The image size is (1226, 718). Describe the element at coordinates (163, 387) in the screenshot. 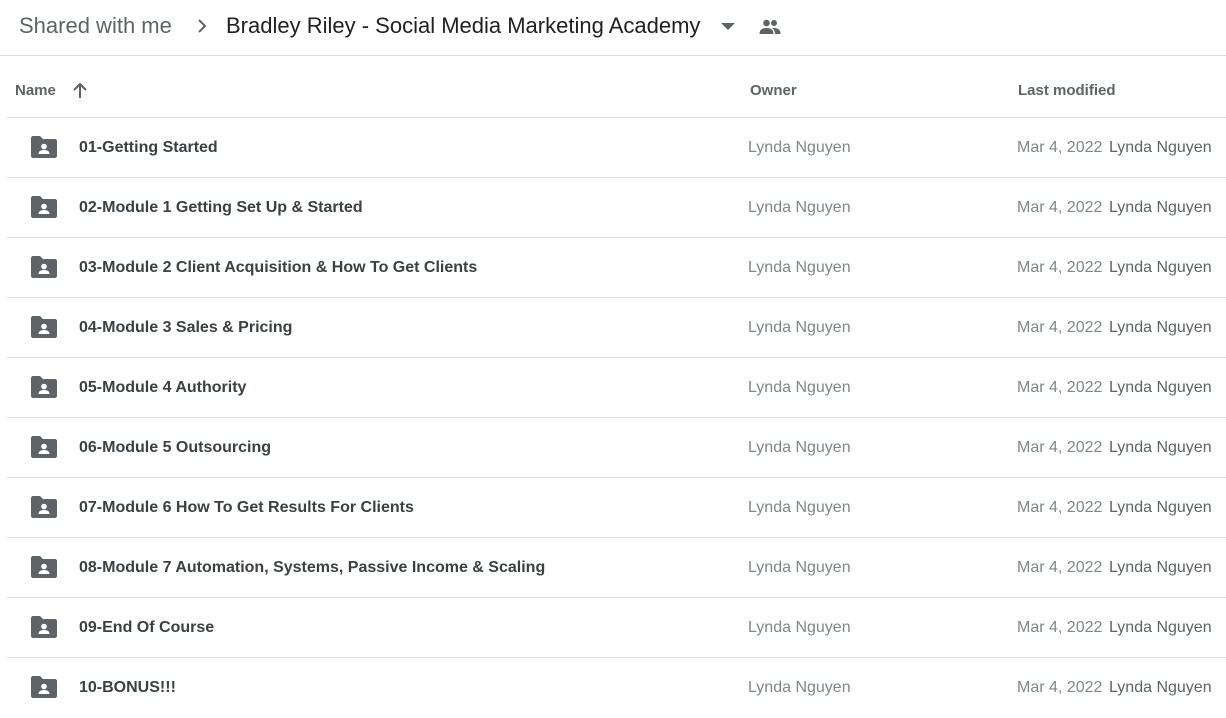

I see `file-name: 05-Module 4 Authority` at that location.